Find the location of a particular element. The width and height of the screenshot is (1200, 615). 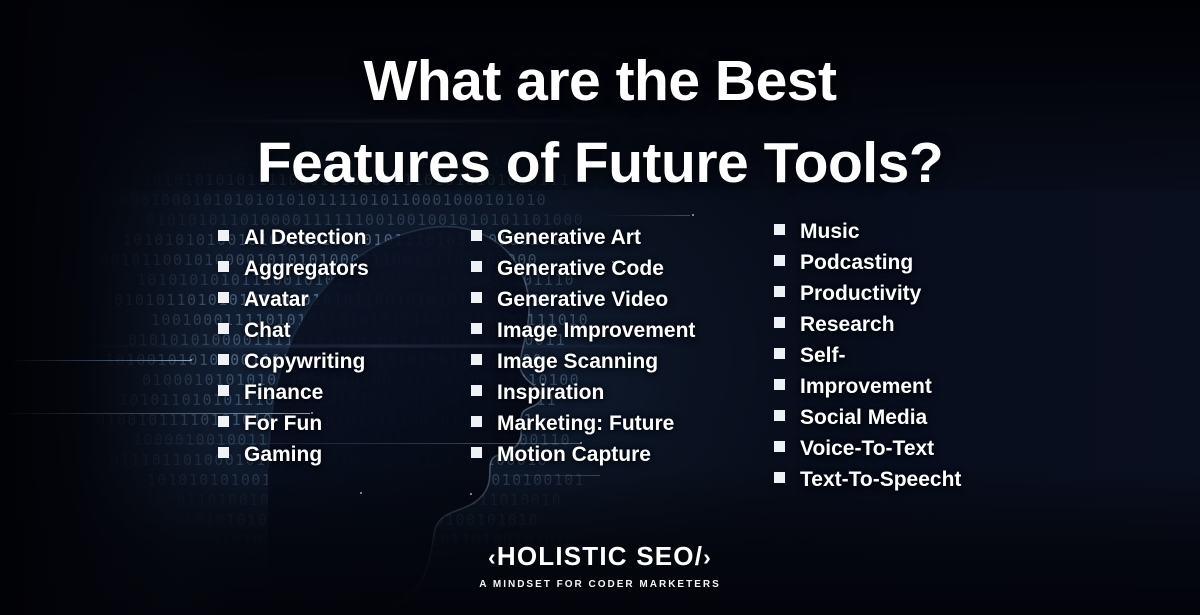

feature-label: For Fun is located at coordinates (283, 423).